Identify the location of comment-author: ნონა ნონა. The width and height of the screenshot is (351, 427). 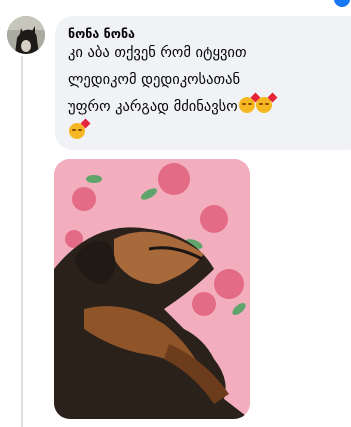
(101, 33).